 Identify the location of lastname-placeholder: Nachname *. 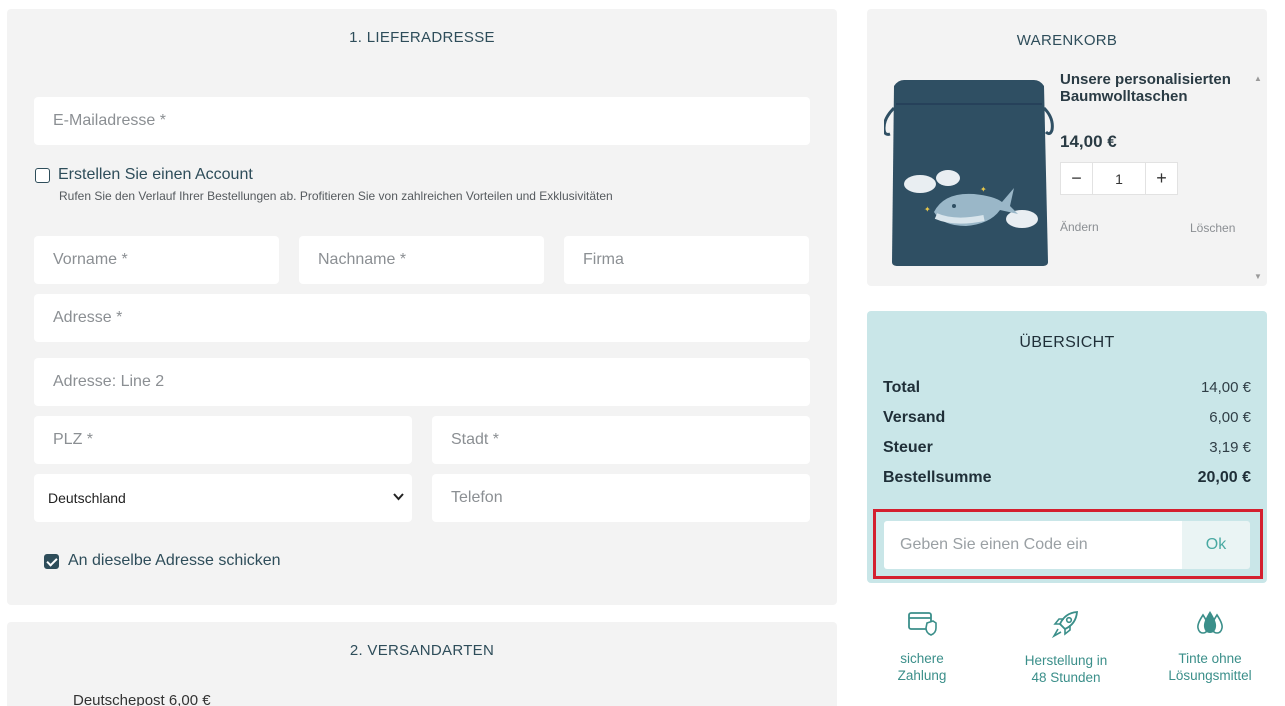
(362, 259).